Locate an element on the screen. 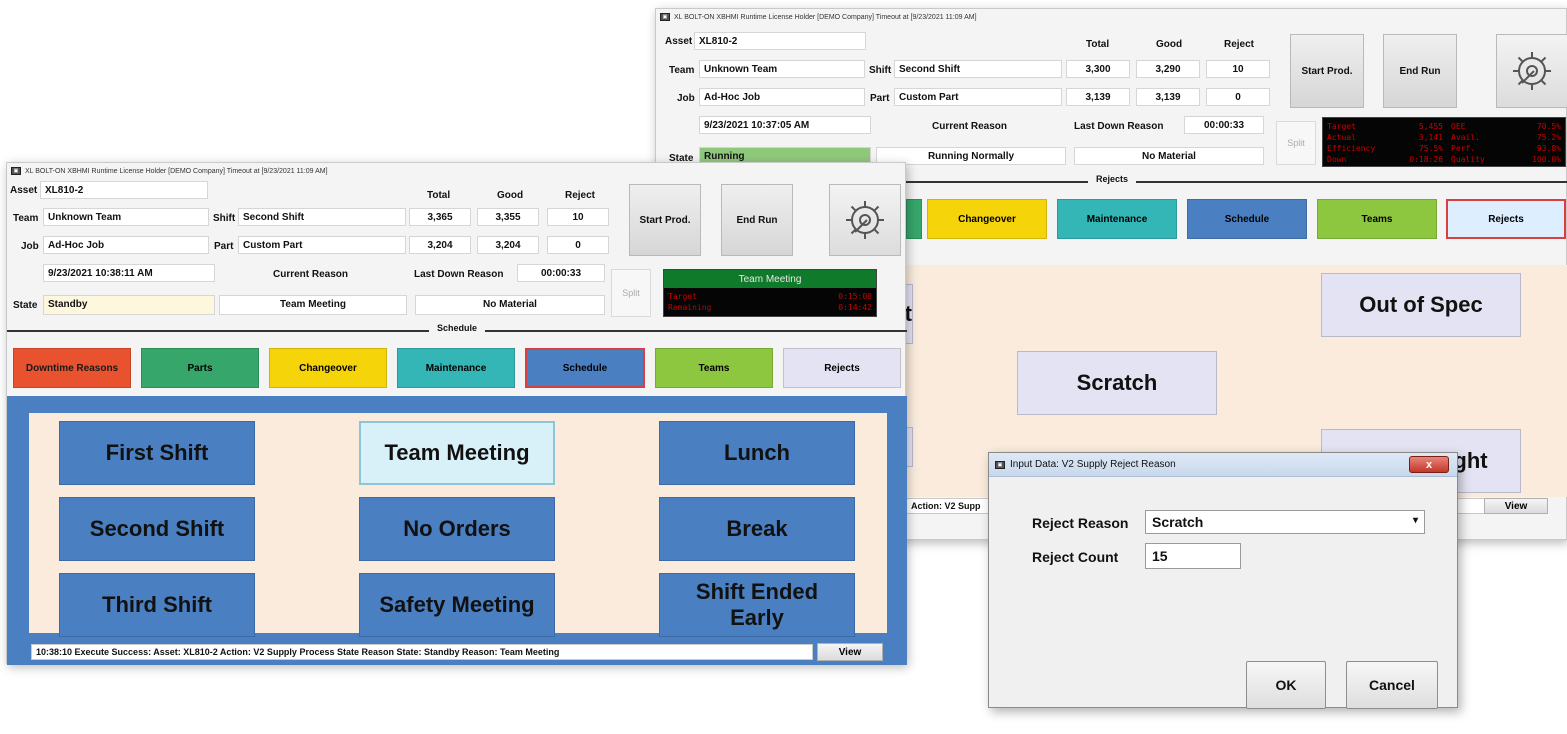 This screenshot has width=1567, height=734. lcd-left-labels: Target Actual Efficiency Down is located at coordinates (1351, 143).